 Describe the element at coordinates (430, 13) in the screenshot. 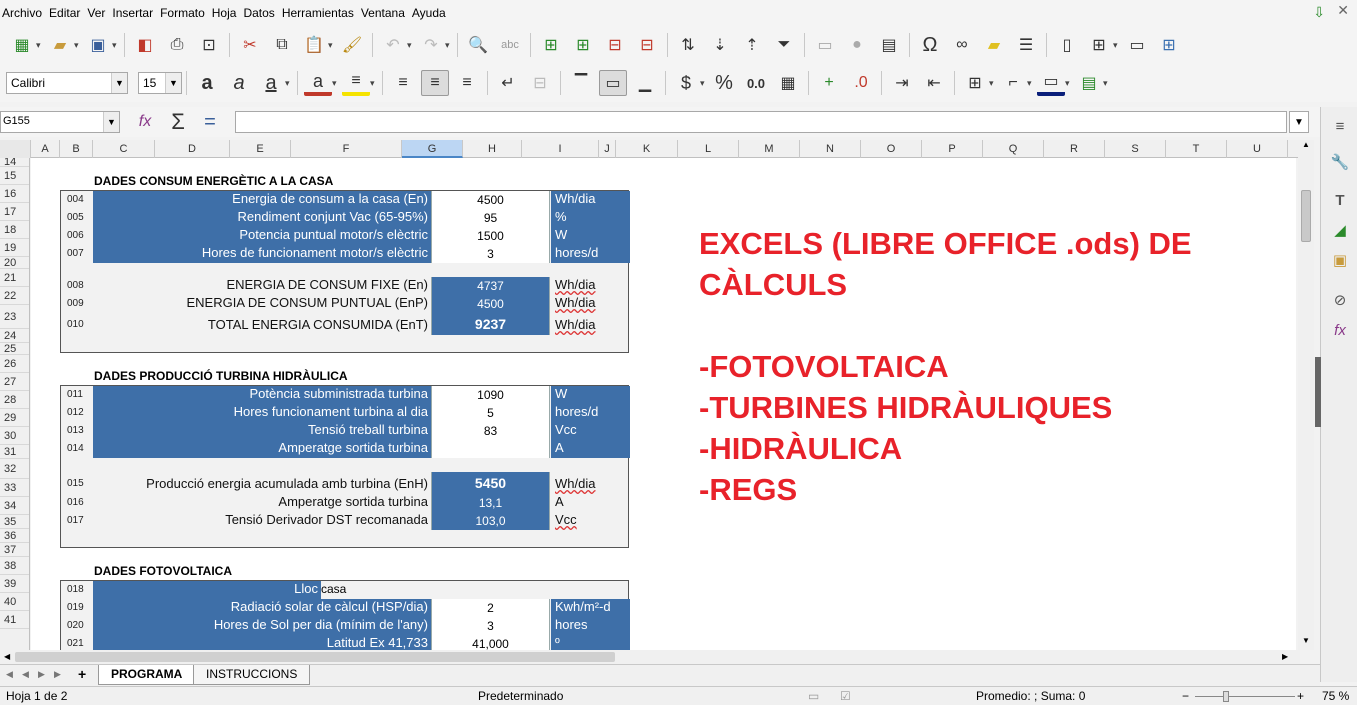

I see `menu-ayuda: Ayuda` at that location.